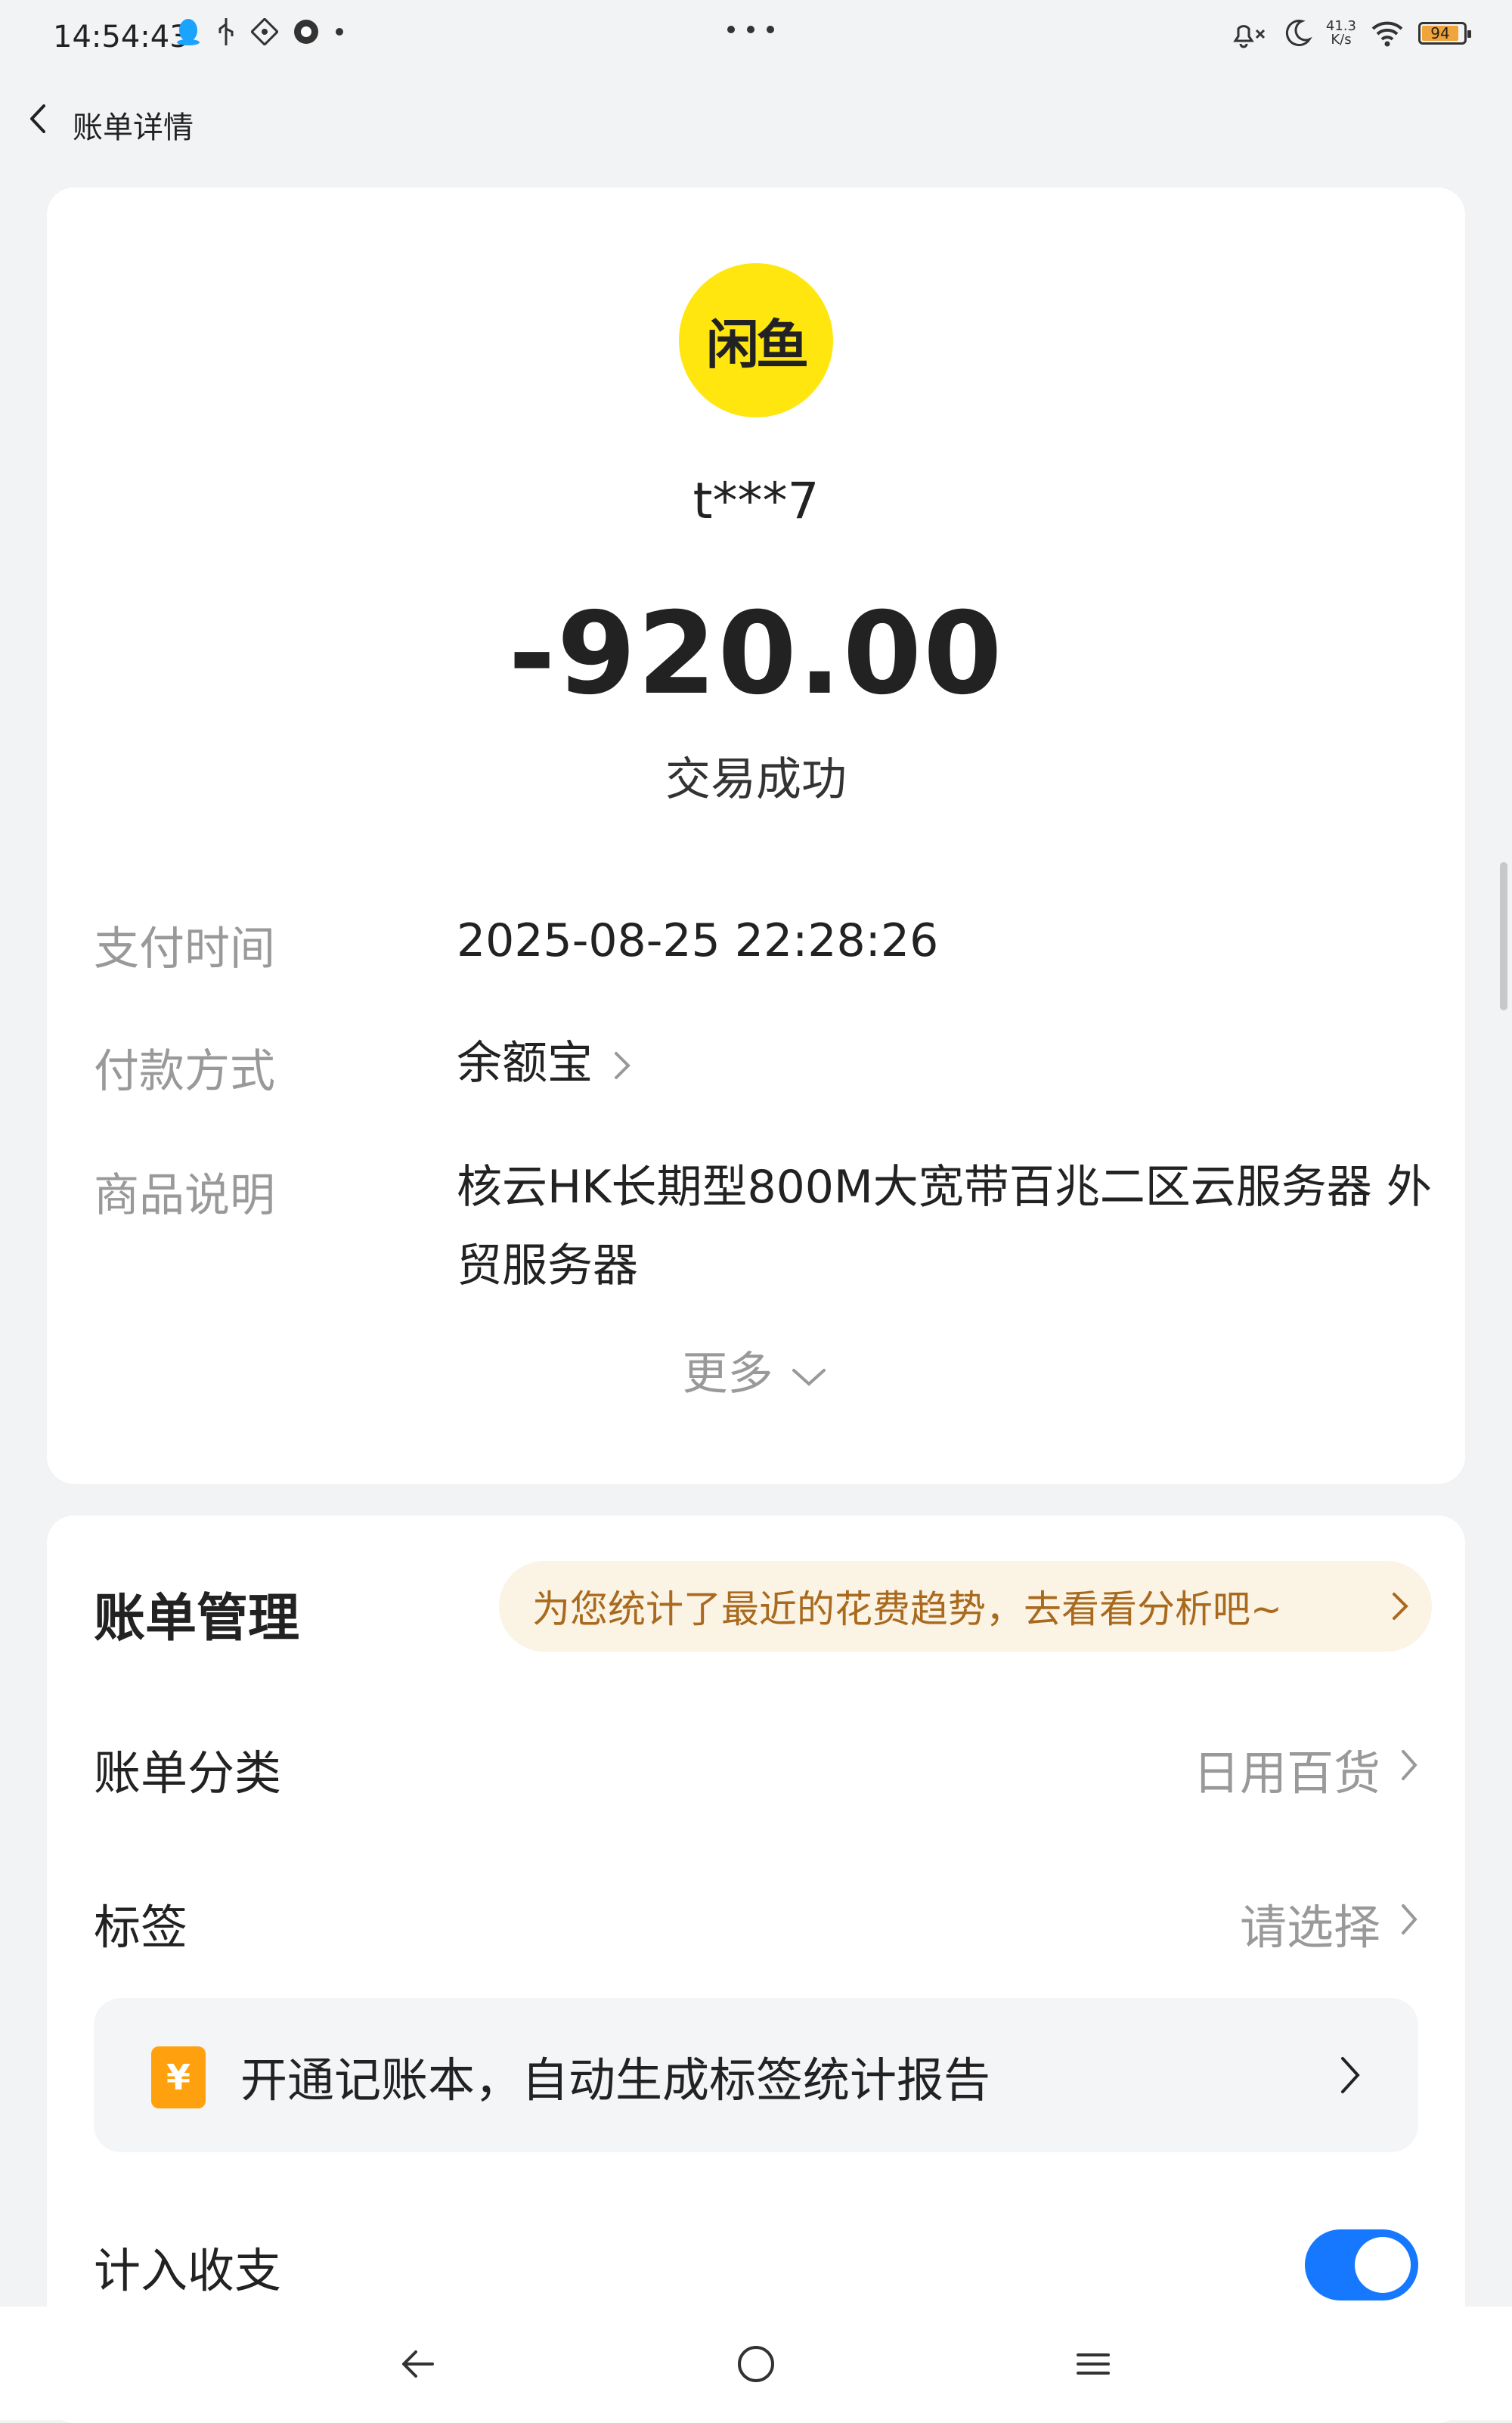 The height and width of the screenshot is (2423, 1512). What do you see at coordinates (756, 654) in the screenshot?
I see `transaction-amount: -920.00` at bounding box center [756, 654].